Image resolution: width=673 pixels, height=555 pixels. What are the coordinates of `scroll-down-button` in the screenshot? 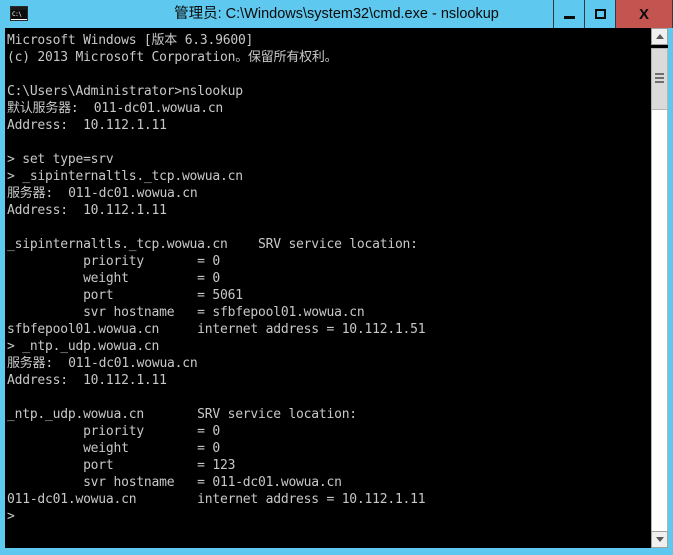 It's located at (659, 539).